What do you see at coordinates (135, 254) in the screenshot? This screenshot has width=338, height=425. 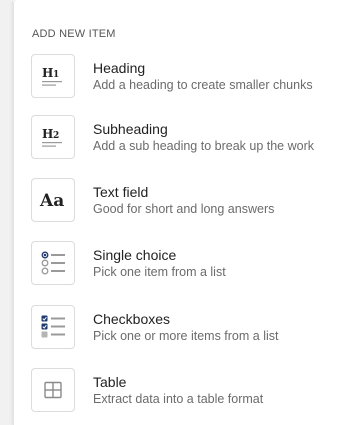 I see `item-label: Single choice` at bounding box center [135, 254].